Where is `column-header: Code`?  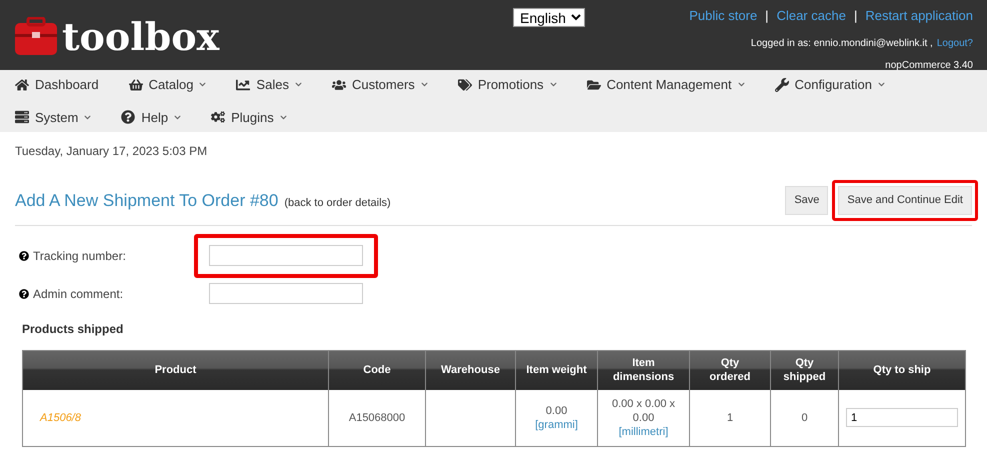
column-header: Code is located at coordinates (377, 370).